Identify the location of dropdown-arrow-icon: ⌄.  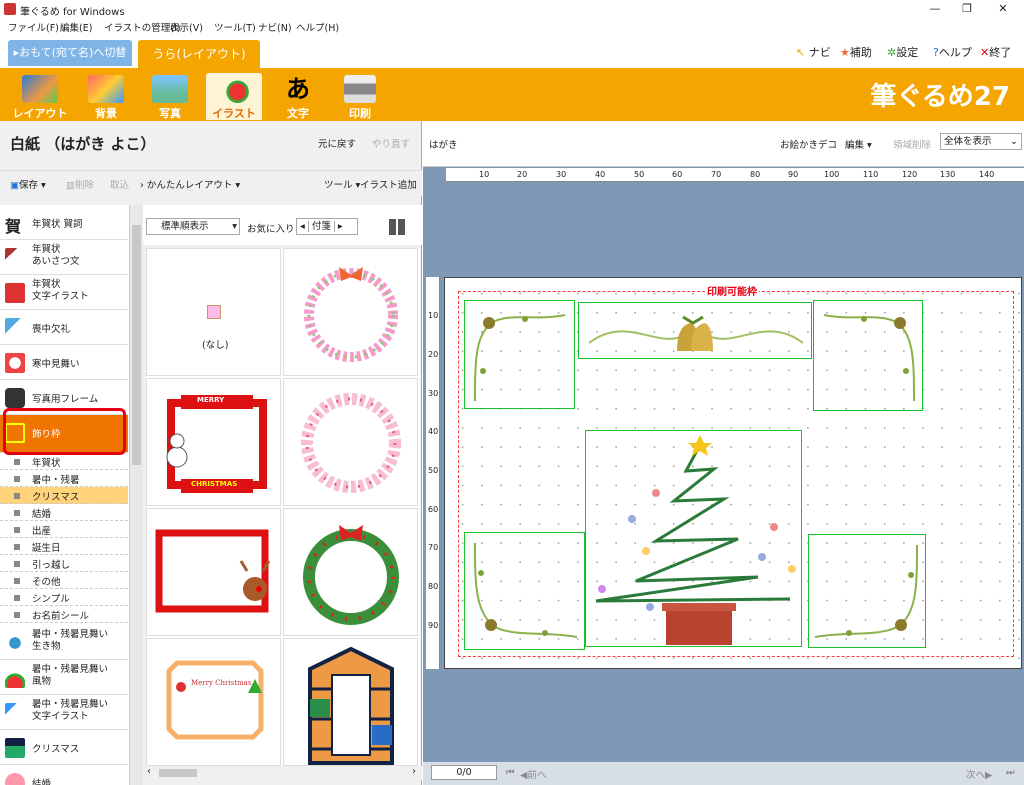
(1014, 141).